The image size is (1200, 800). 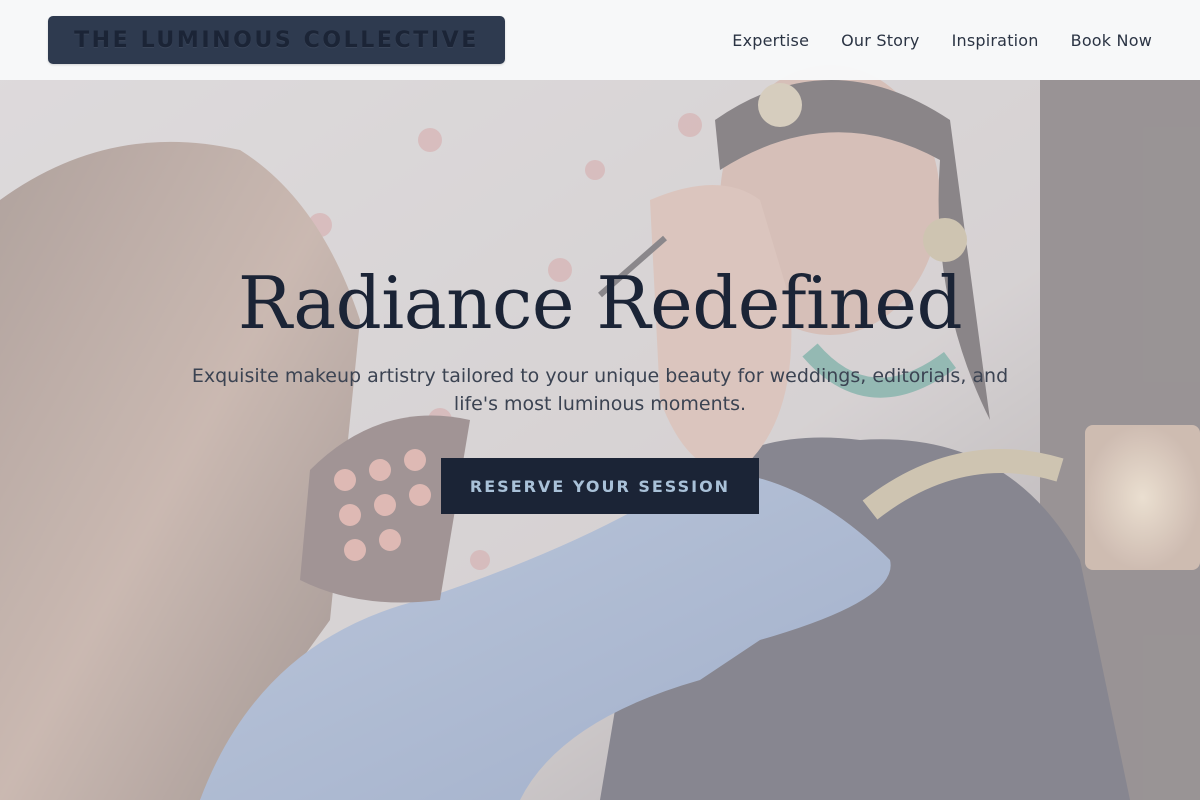 I want to click on main-nav: Expertise Our Story Inspiration Book Now, so click(x=942, y=40).